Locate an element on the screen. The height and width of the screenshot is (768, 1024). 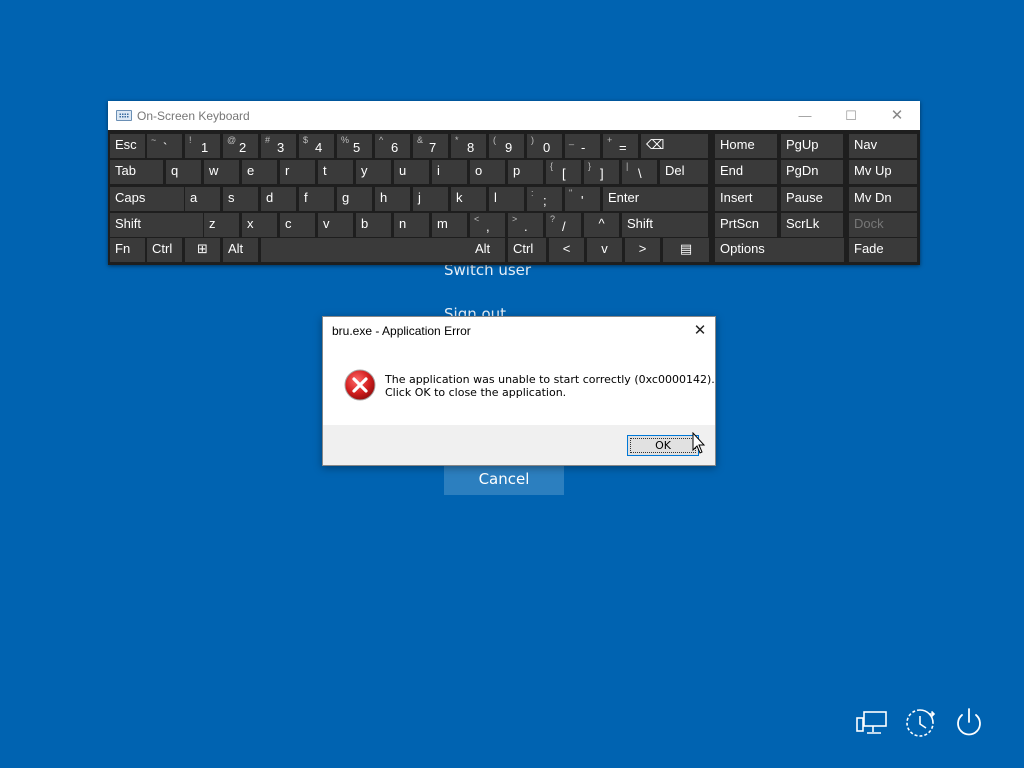
key-l: l is located at coordinates (506, 199).